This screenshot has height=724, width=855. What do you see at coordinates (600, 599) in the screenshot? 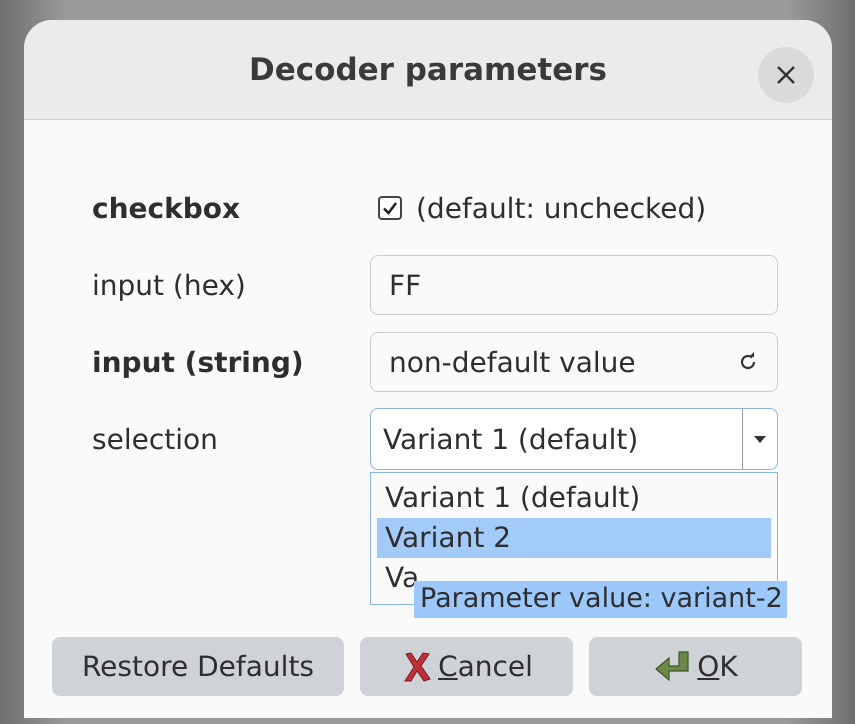
I see `tooltip: Parameter value: variant-2` at bounding box center [600, 599].